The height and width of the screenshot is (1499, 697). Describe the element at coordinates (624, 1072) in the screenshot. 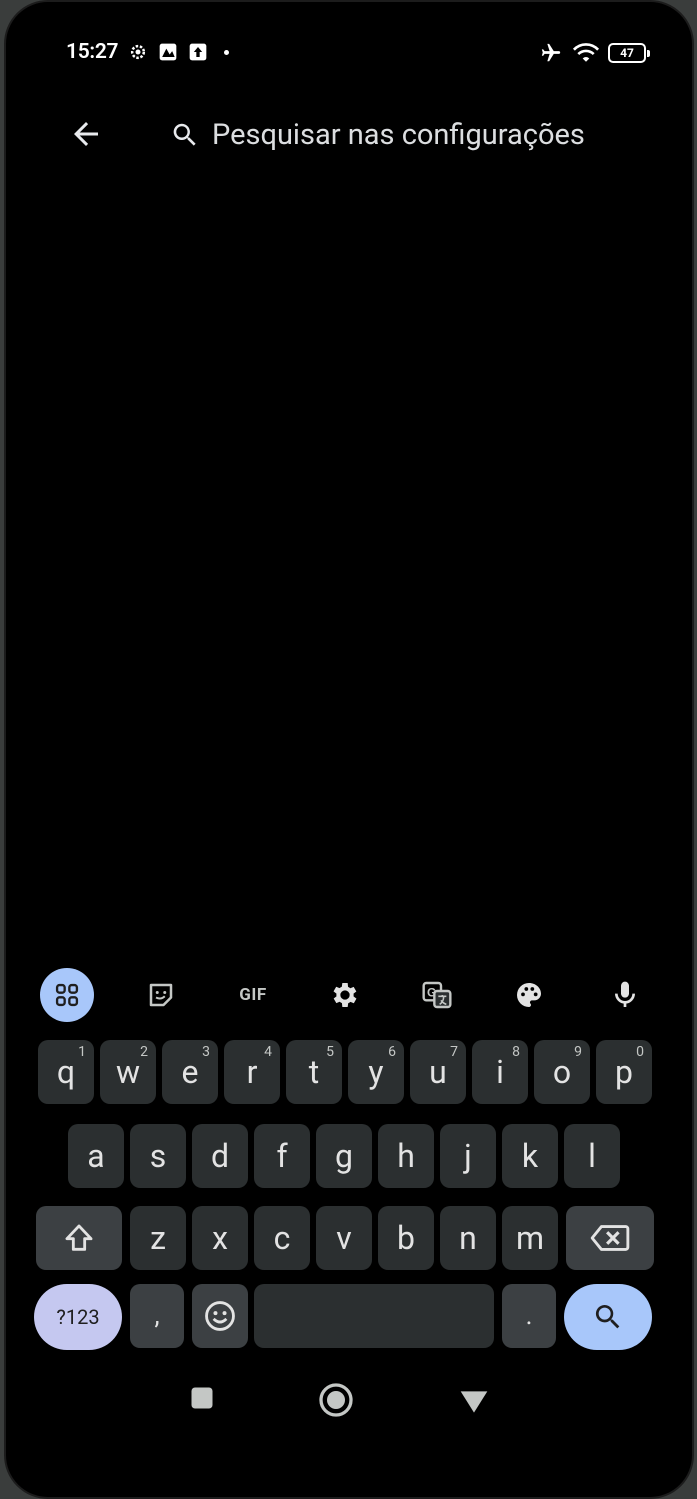

I see `key-p: p0` at that location.